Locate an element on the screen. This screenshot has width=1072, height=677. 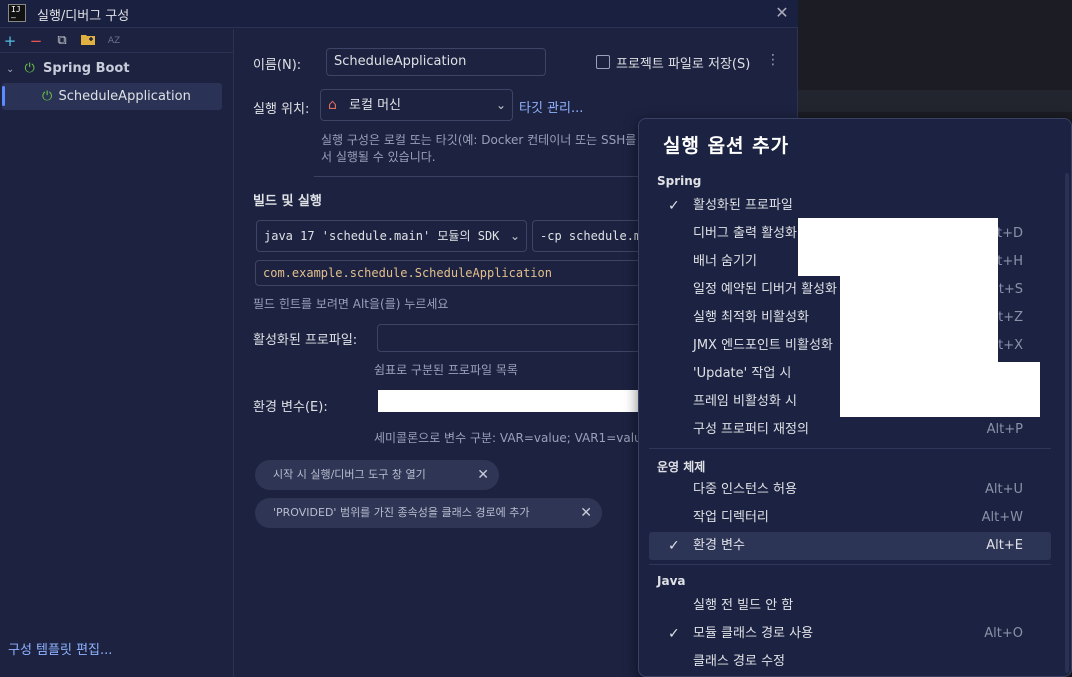
dialog-title: 실행/디버그 구성 is located at coordinates (83, 16).